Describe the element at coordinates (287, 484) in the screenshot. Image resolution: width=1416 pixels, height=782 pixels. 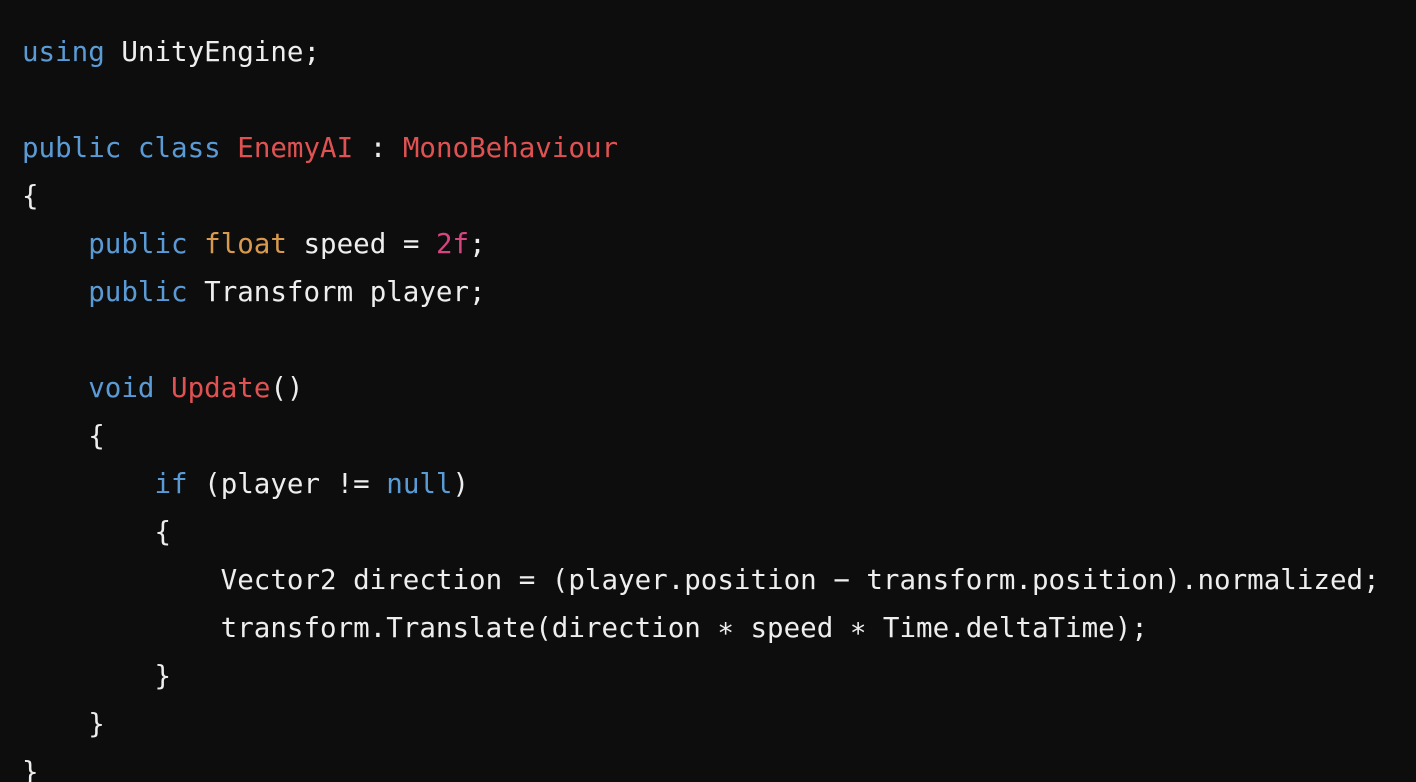
I see `code-text: (player !=` at that location.